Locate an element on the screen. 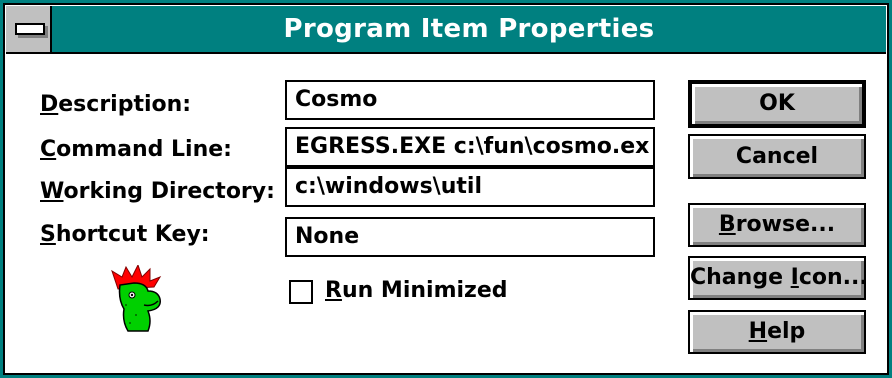 The height and width of the screenshot is (378, 892). help-button: Help is located at coordinates (777, 332).